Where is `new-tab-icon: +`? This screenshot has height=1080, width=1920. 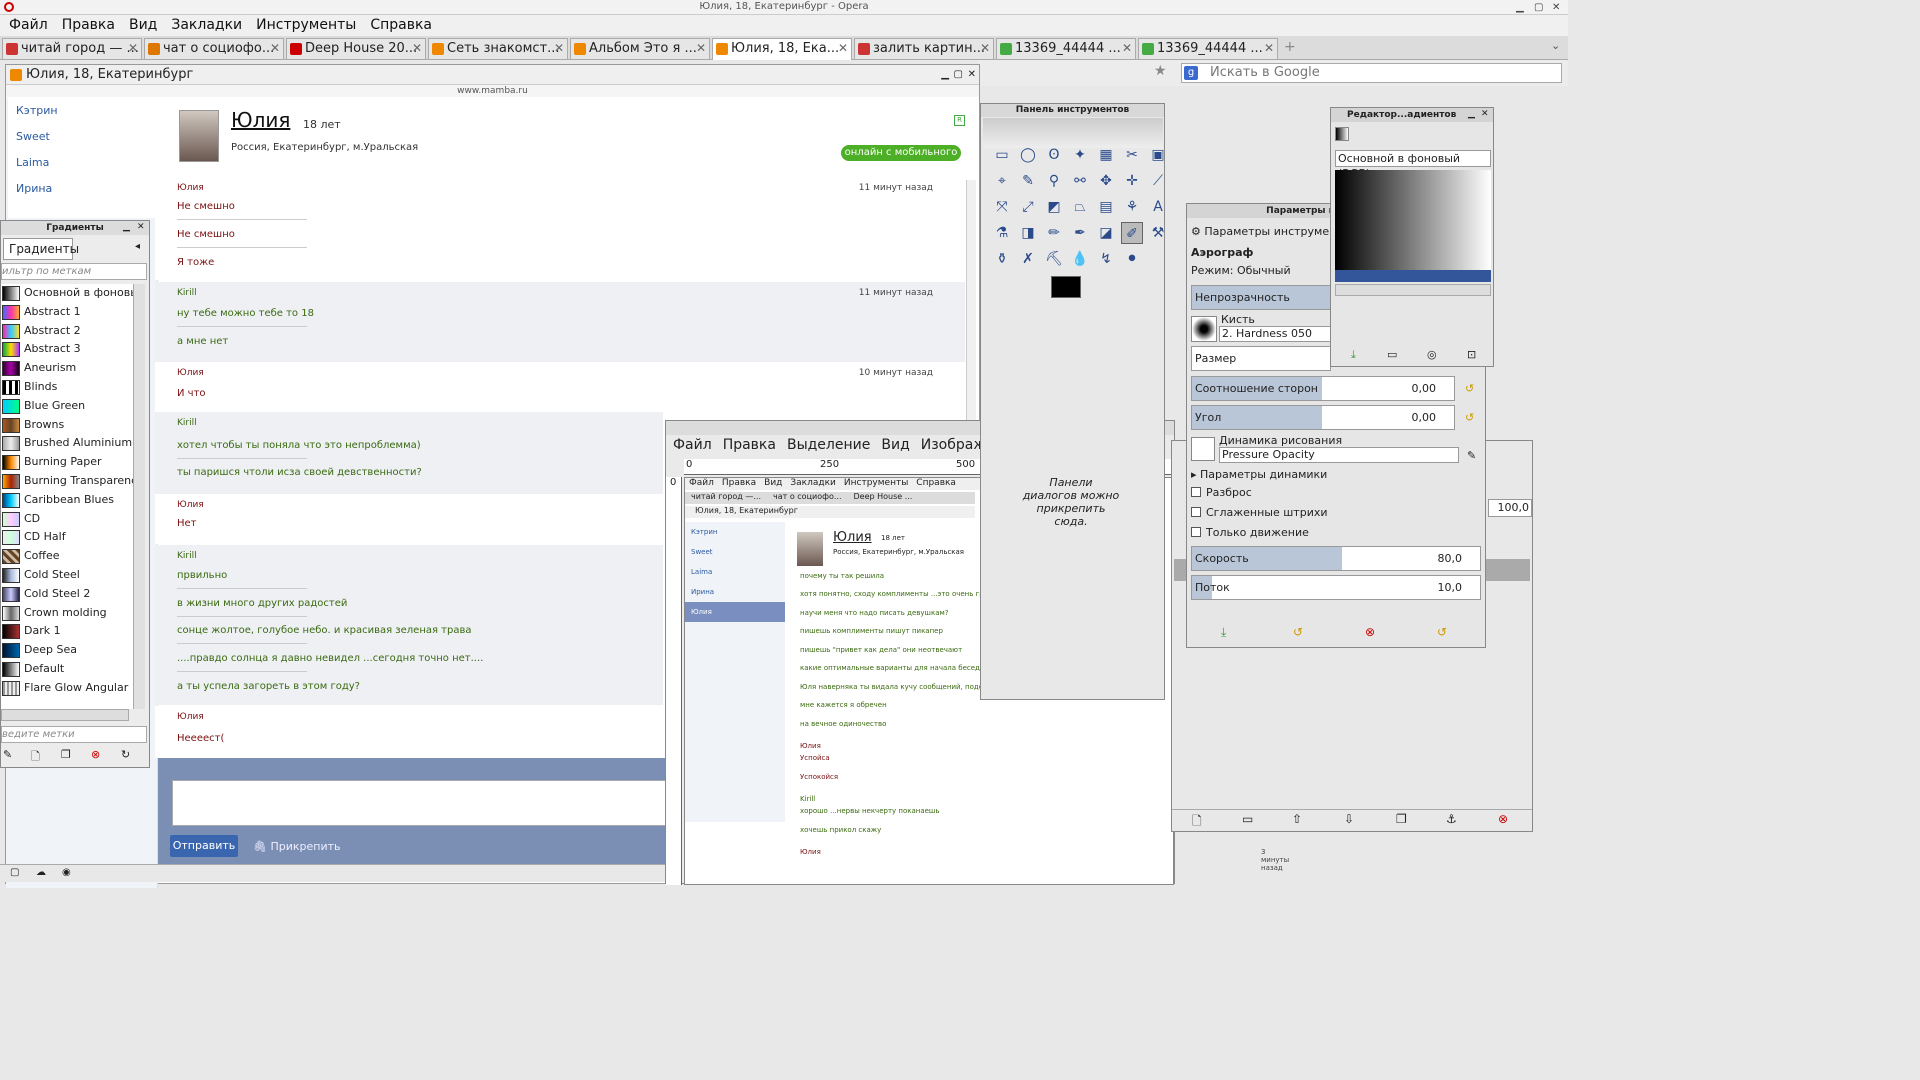 new-tab-icon: + is located at coordinates (1290, 47).